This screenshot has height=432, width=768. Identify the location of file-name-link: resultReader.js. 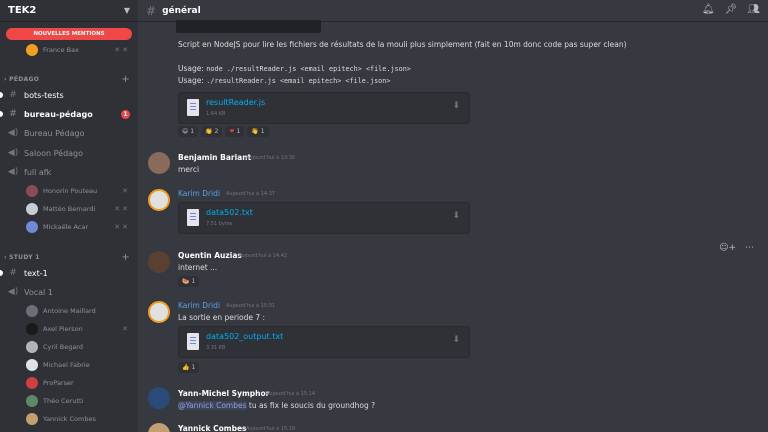
(235, 102).